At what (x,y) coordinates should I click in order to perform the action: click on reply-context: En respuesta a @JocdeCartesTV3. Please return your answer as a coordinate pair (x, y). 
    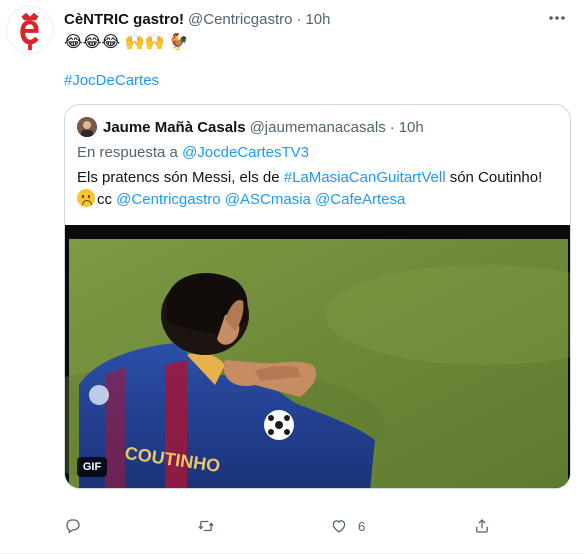
    Looking at the image, I should click on (193, 153).